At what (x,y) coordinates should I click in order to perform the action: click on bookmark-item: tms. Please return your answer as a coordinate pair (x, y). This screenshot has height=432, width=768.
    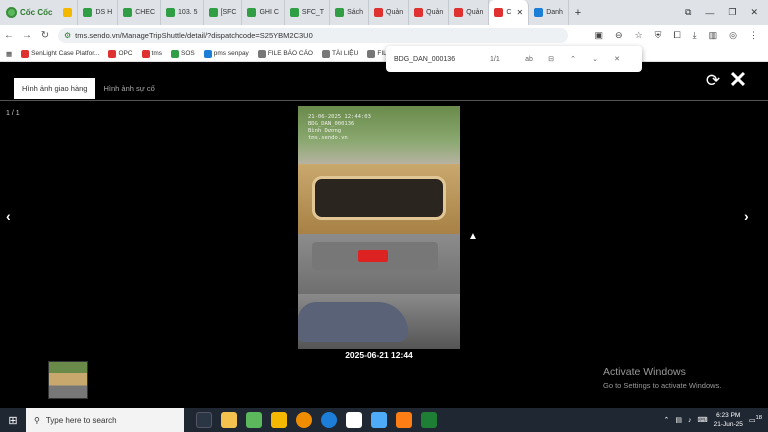
    Looking at the image, I should click on (151, 53).